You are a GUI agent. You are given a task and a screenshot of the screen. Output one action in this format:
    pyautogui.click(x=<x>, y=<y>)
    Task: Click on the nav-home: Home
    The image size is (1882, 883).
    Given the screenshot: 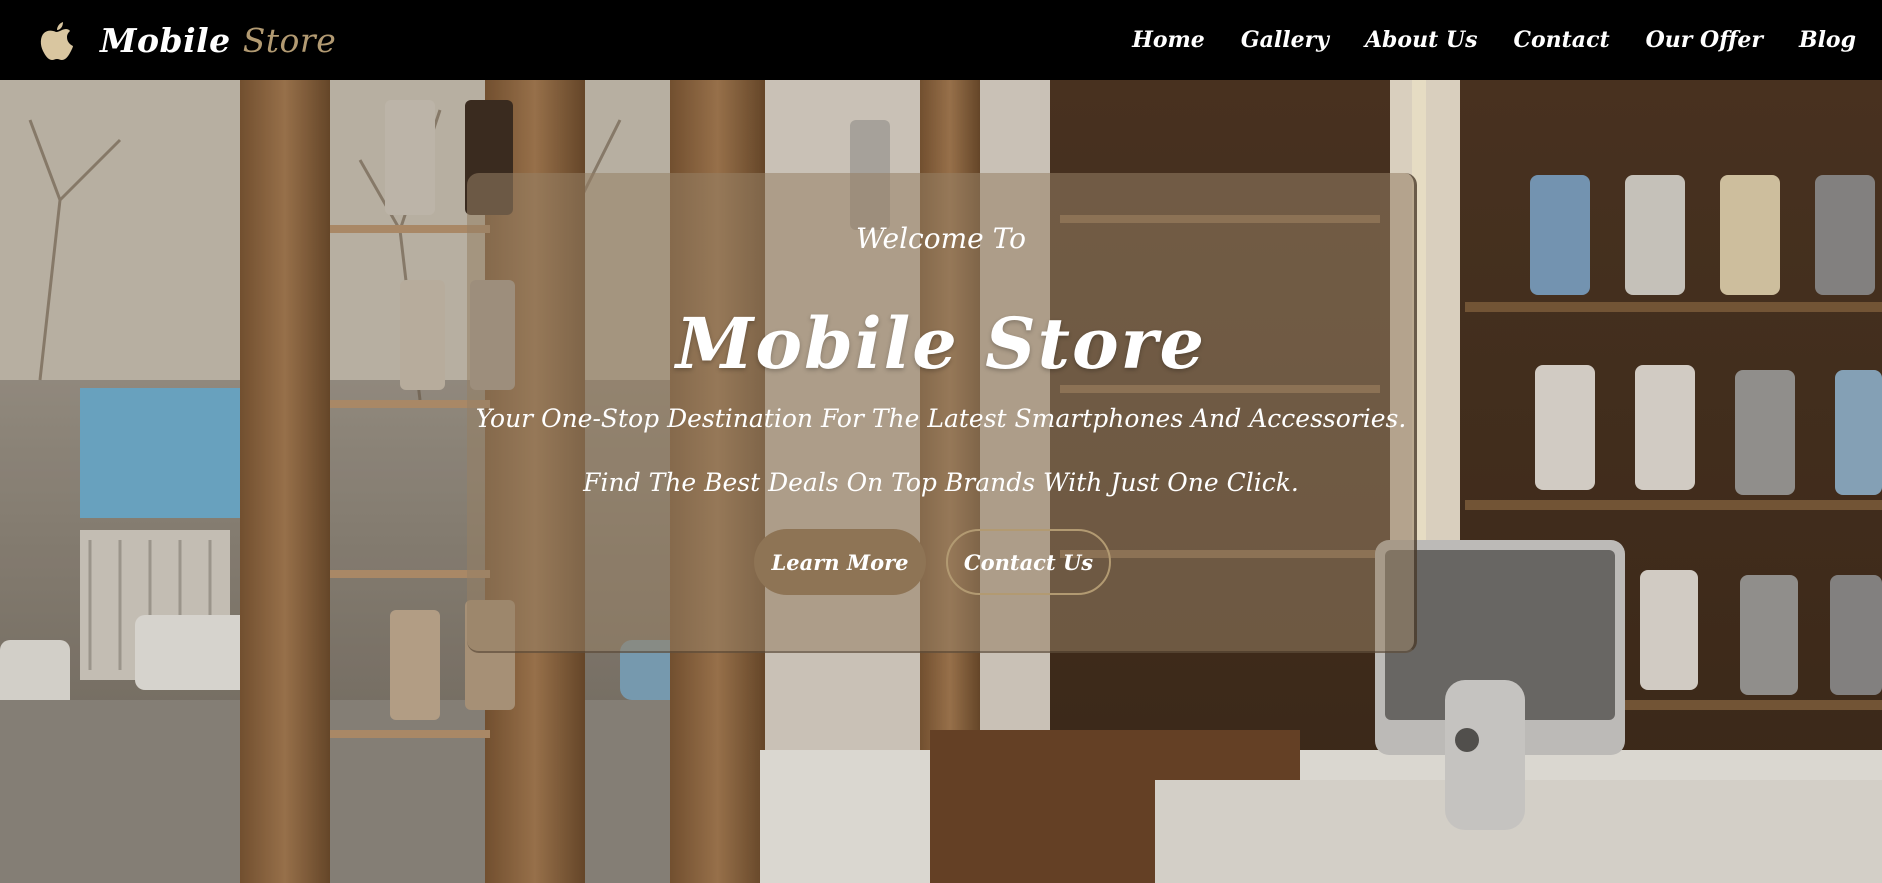 What is the action you would take?
    pyautogui.click(x=1168, y=40)
    